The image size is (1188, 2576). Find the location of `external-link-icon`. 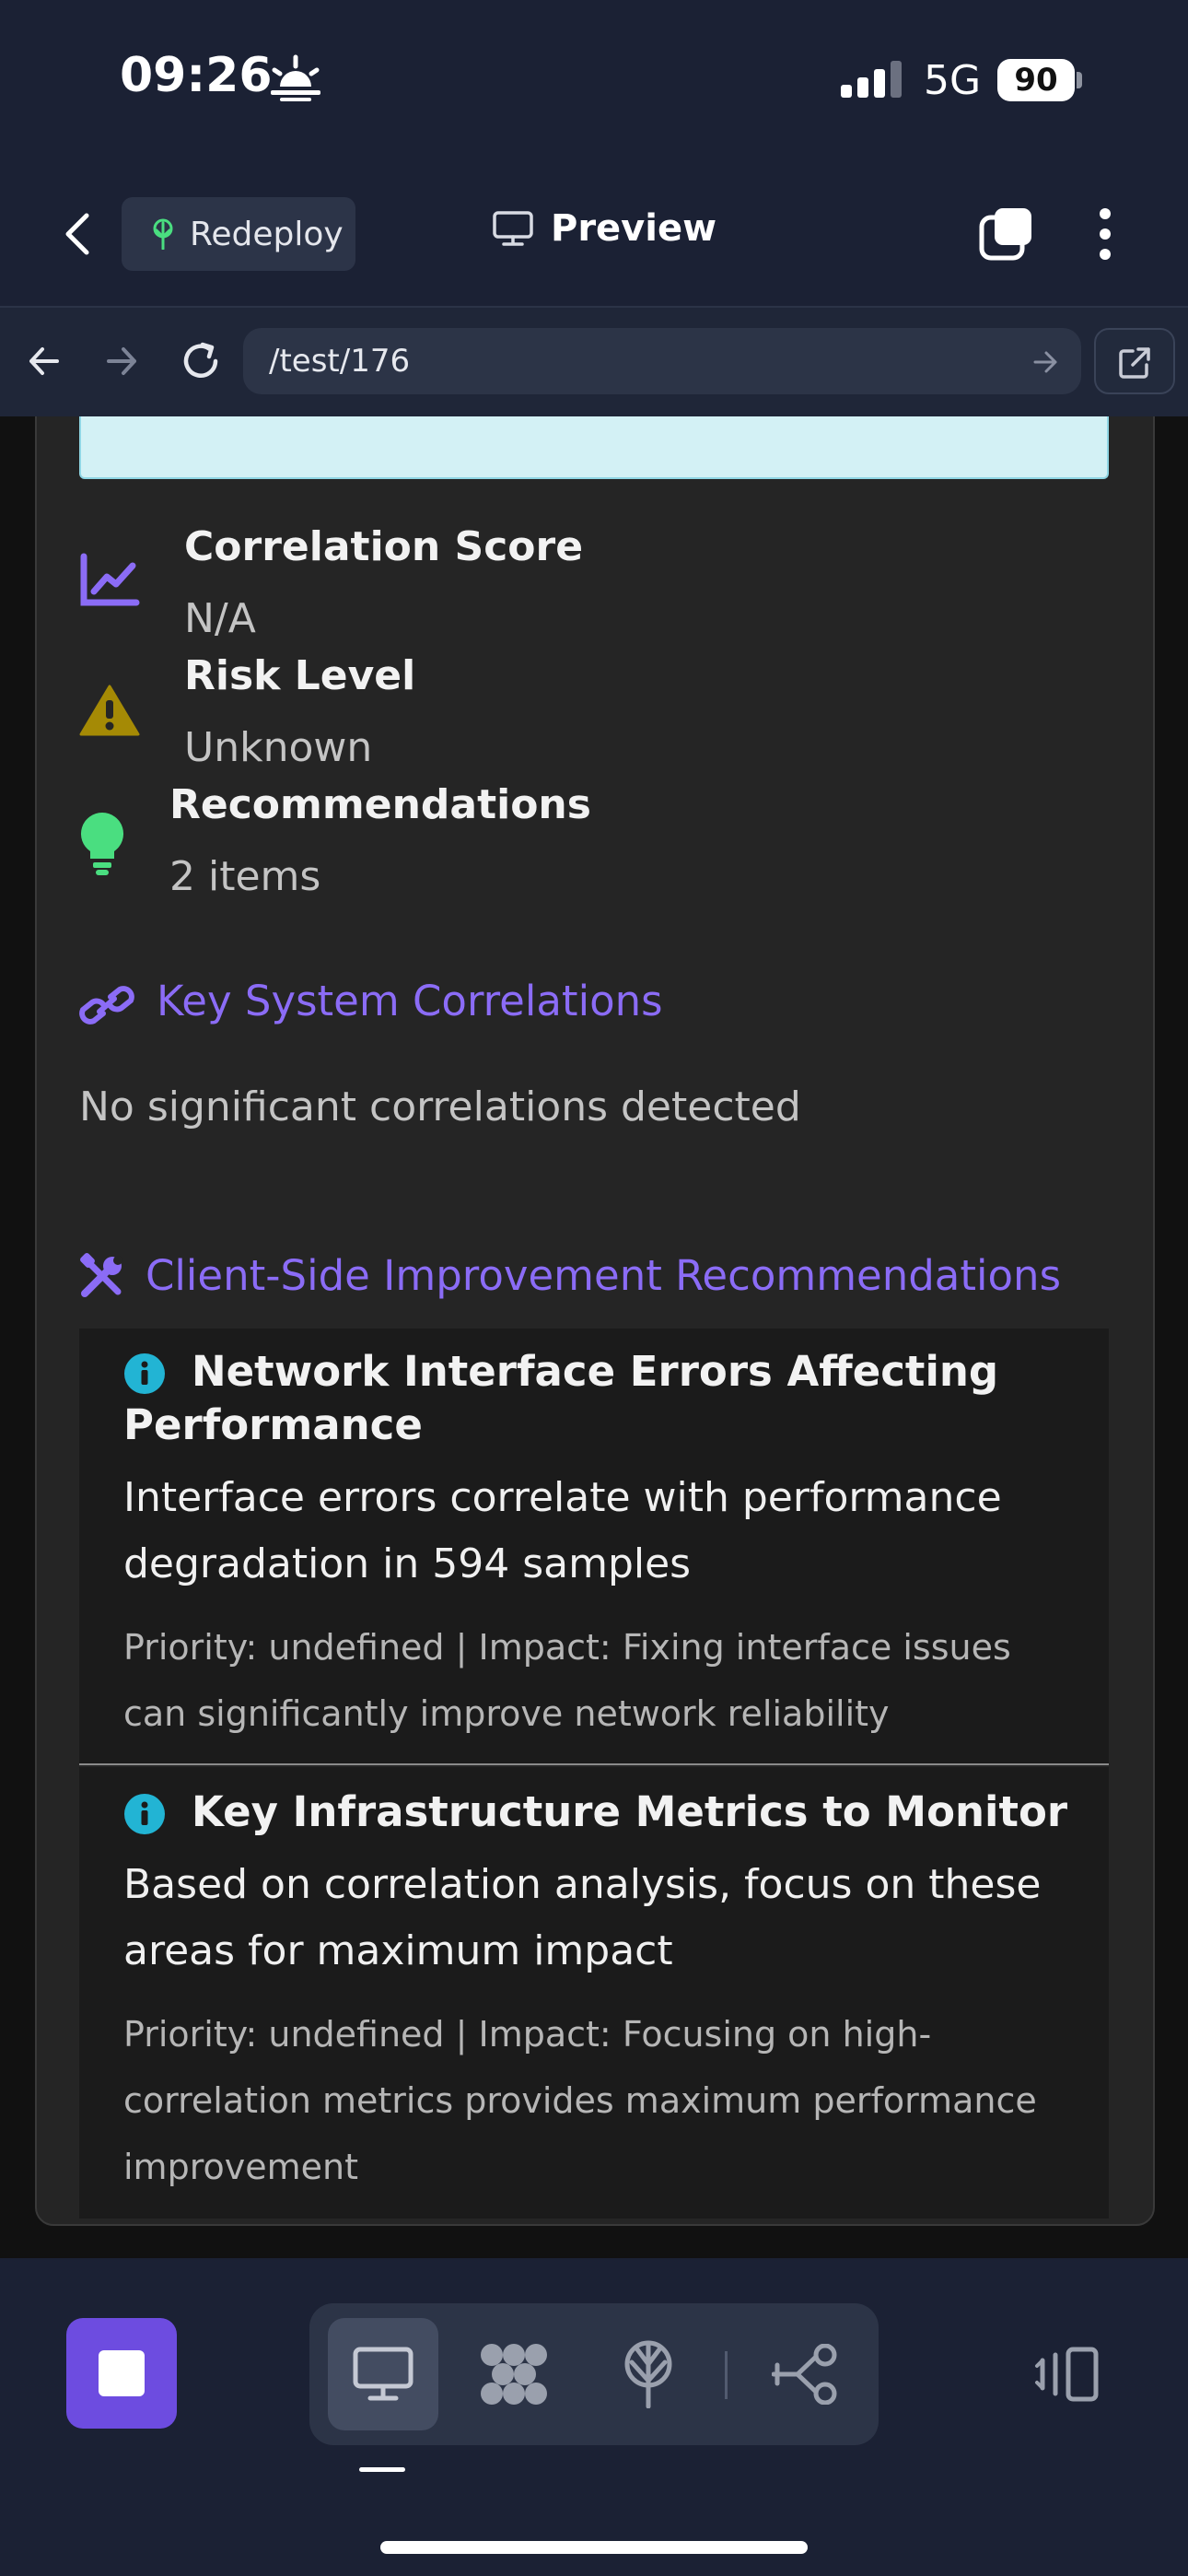

external-link-icon is located at coordinates (1134, 363).